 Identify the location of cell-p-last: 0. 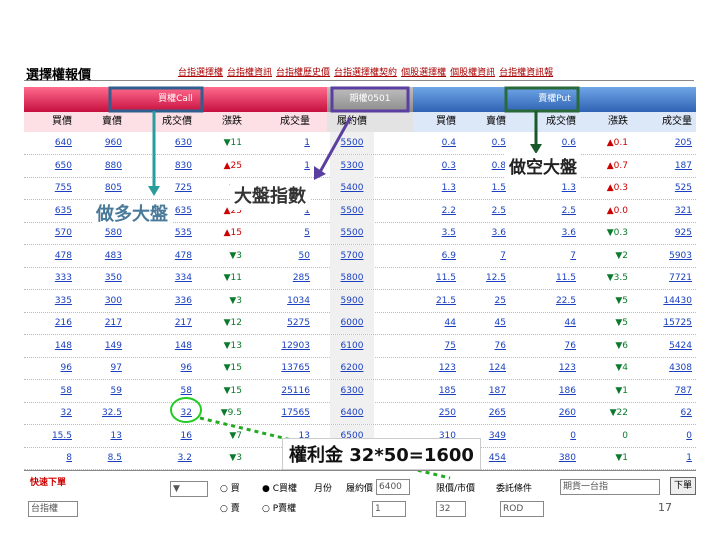
(551, 436).